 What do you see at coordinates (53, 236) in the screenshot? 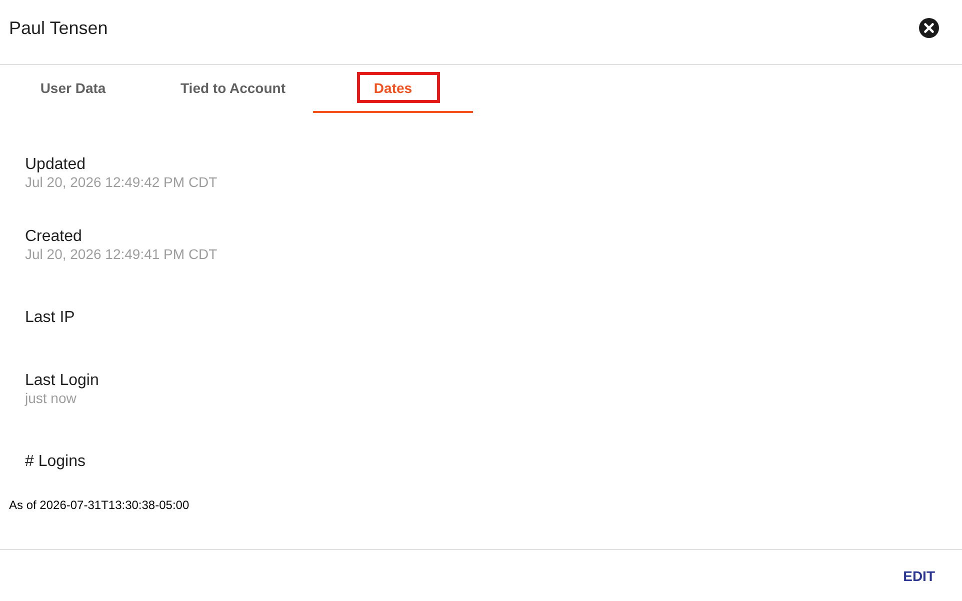
I see `field-label: Created` at bounding box center [53, 236].